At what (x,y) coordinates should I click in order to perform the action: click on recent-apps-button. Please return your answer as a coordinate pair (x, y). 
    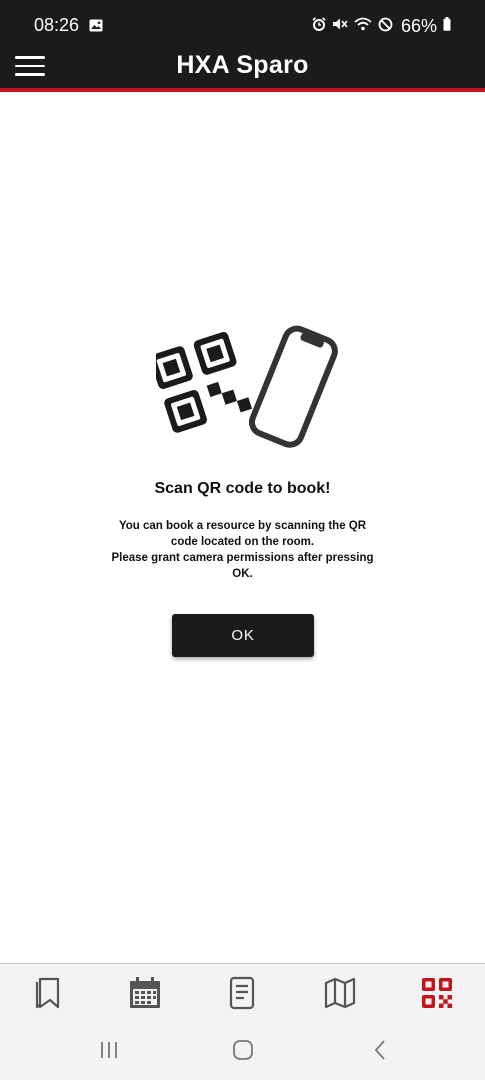
    Looking at the image, I should click on (109, 1052).